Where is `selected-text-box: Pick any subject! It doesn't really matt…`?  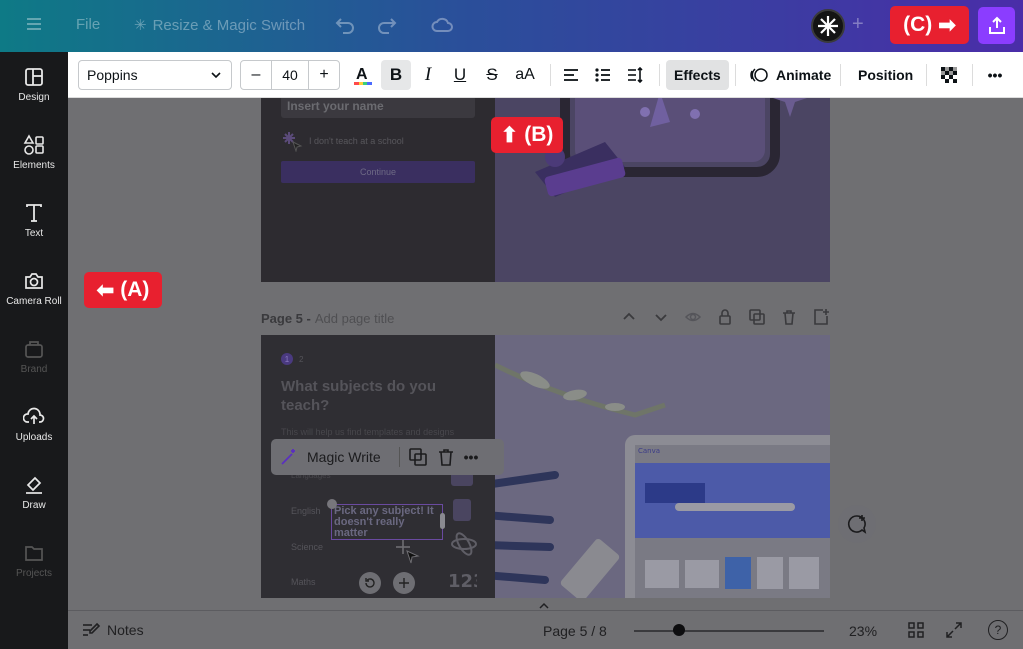
selected-text-box: Pick any subject! It doesn't really matt… is located at coordinates (387, 522).